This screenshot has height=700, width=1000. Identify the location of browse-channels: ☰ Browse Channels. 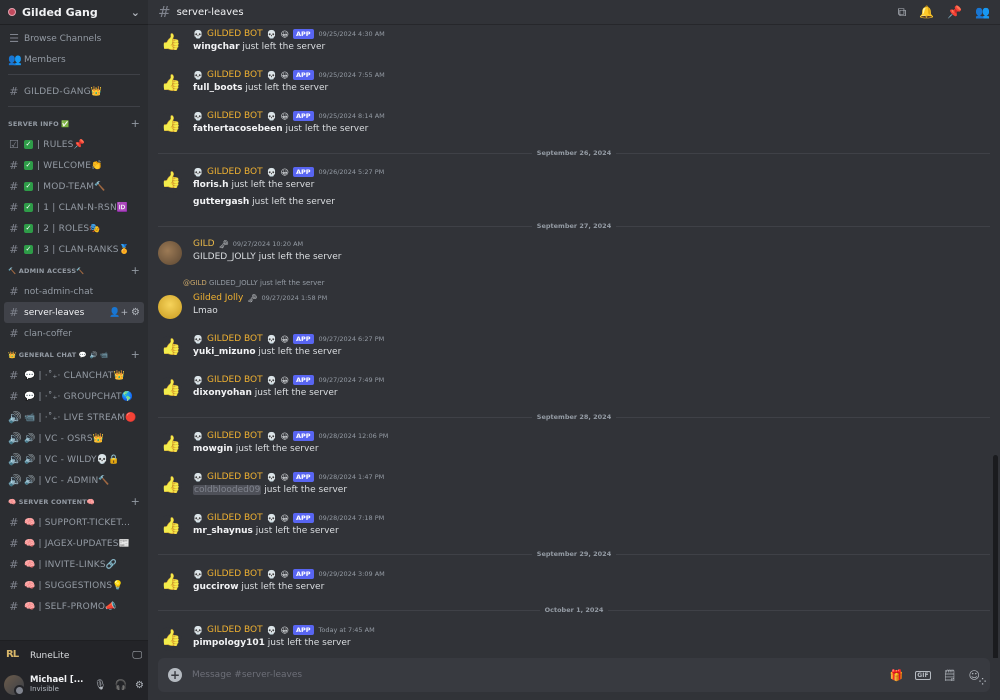
(74, 38).